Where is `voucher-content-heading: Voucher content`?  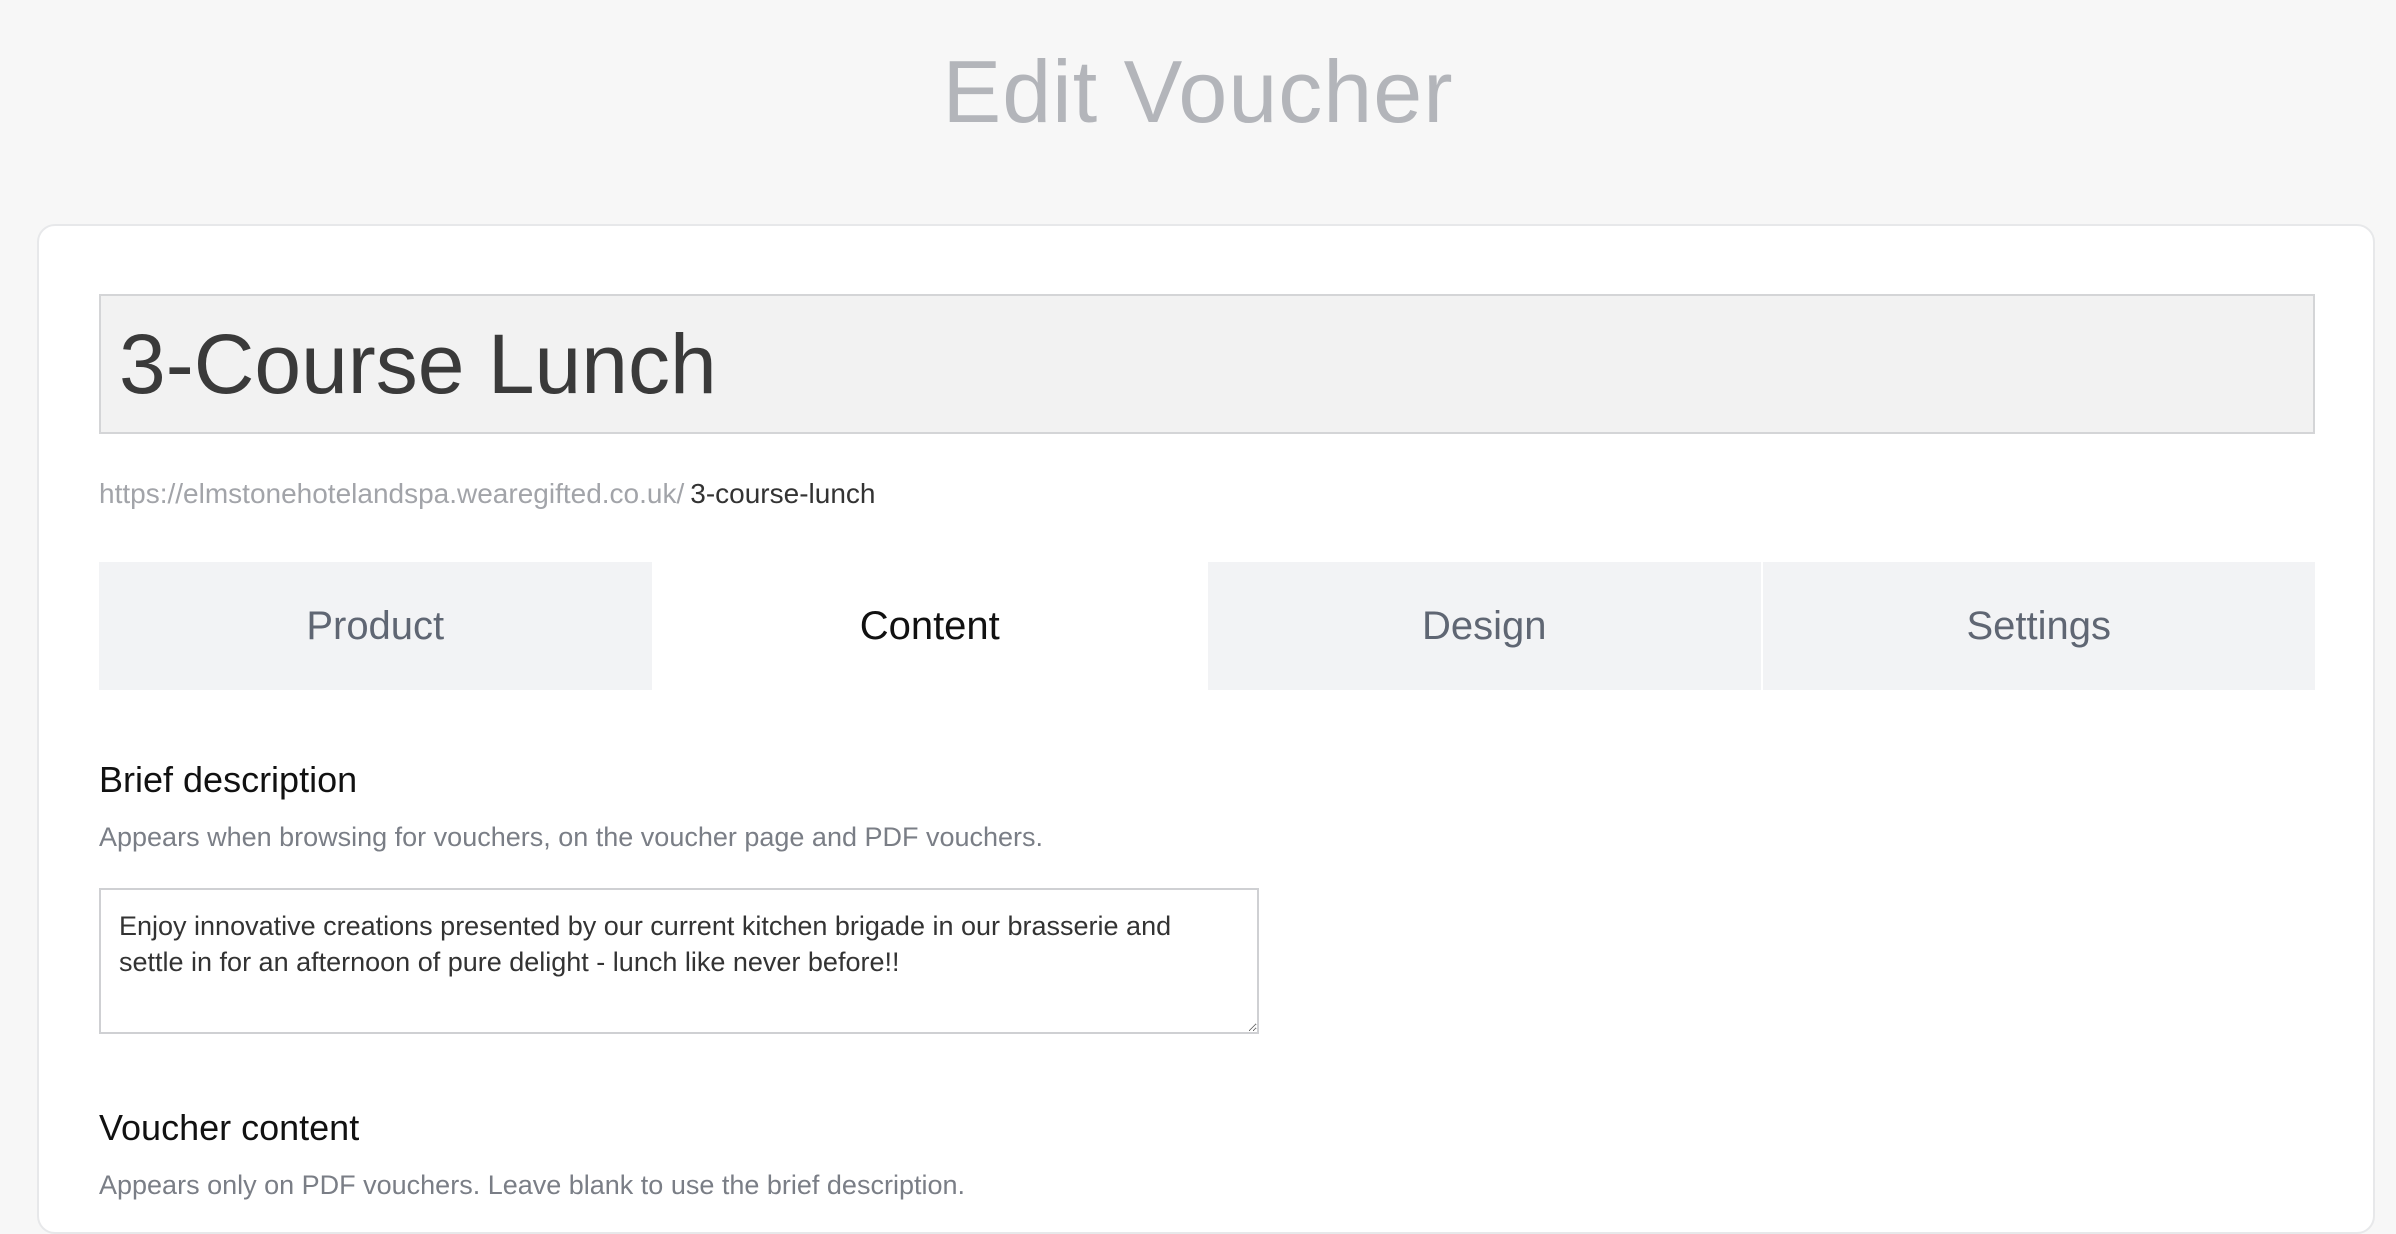
voucher-content-heading: Voucher content is located at coordinates (229, 1127).